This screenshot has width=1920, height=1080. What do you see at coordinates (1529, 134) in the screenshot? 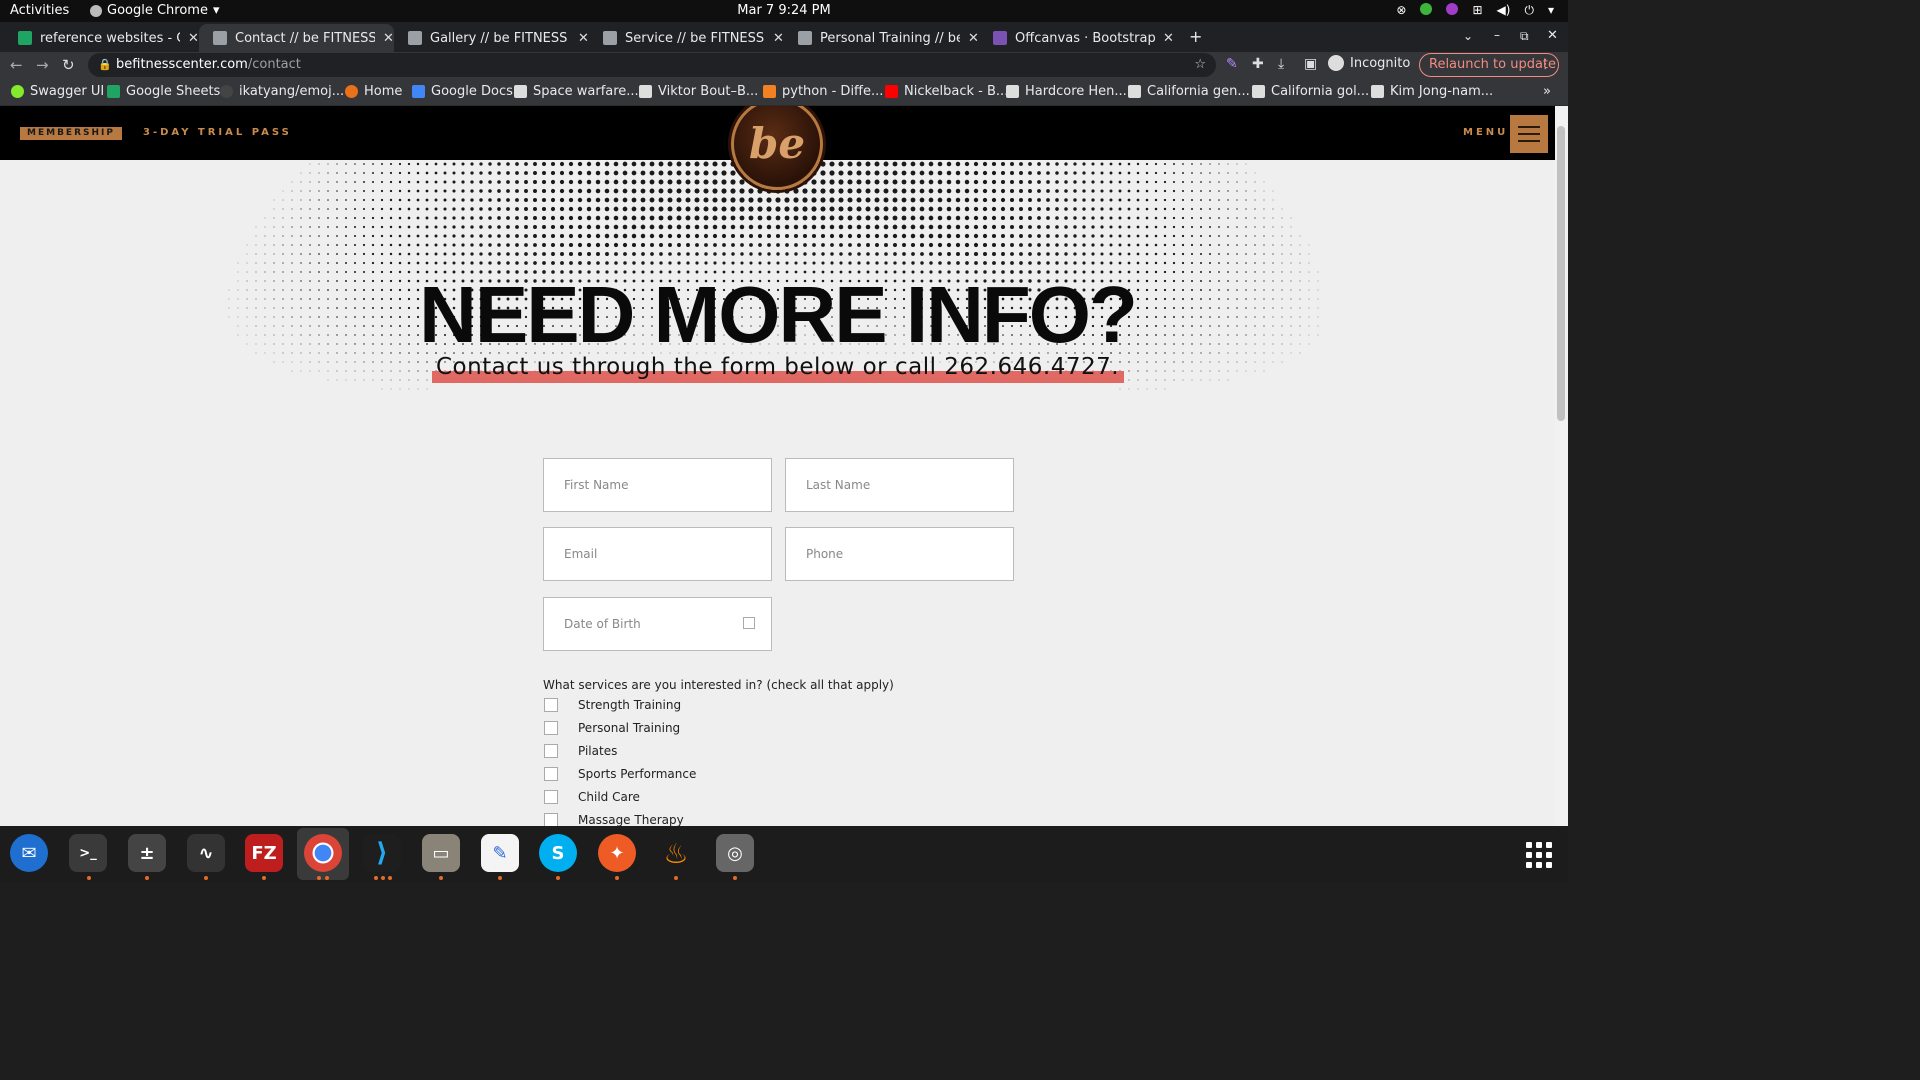
I see `hamburger-menu-button` at bounding box center [1529, 134].